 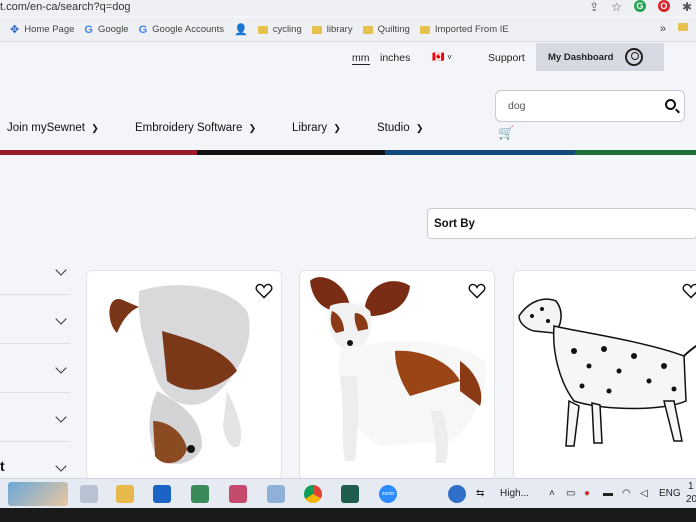 What do you see at coordinates (42, 29) in the screenshot?
I see `bookmark-home-page: ✥ Home Page` at bounding box center [42, 29].